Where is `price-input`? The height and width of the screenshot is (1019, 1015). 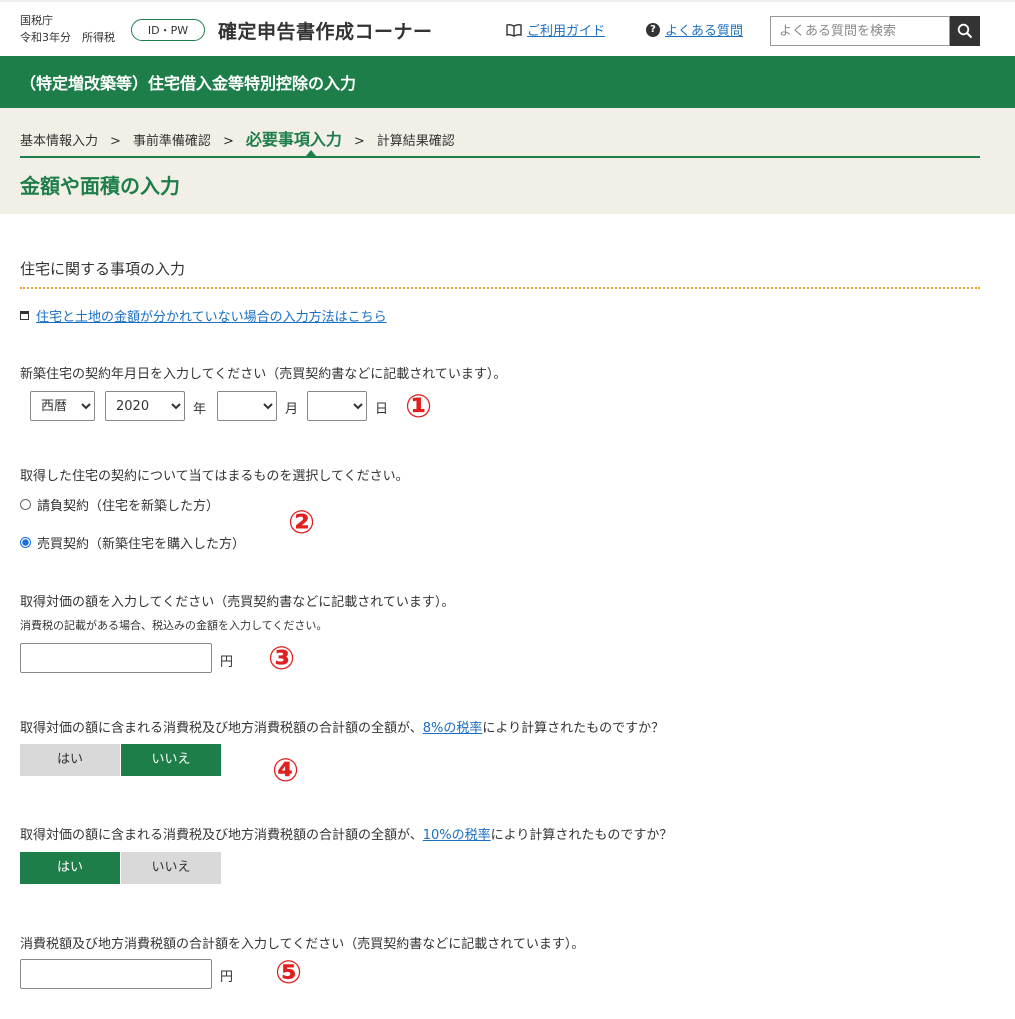 price-input is located at coordinates (116, 658).